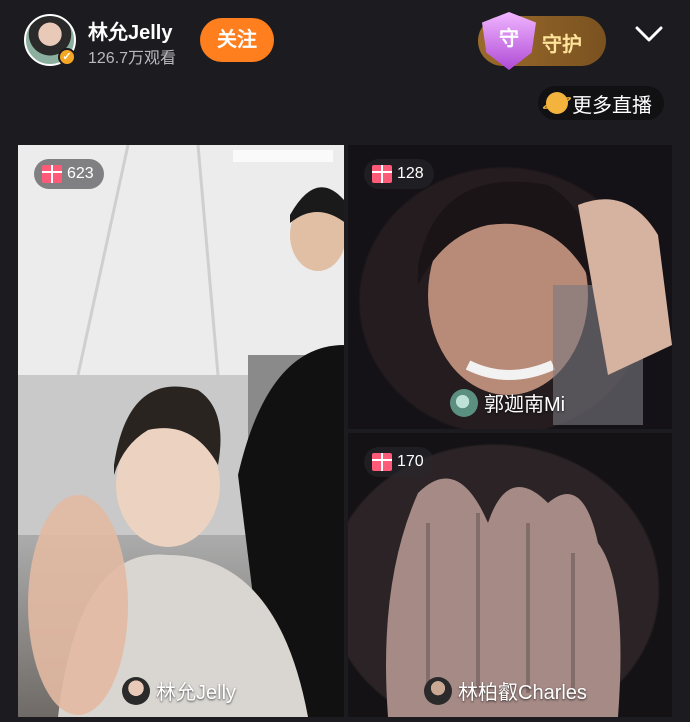  I want to click on gift-count-badge: 128, so click(399, 174).